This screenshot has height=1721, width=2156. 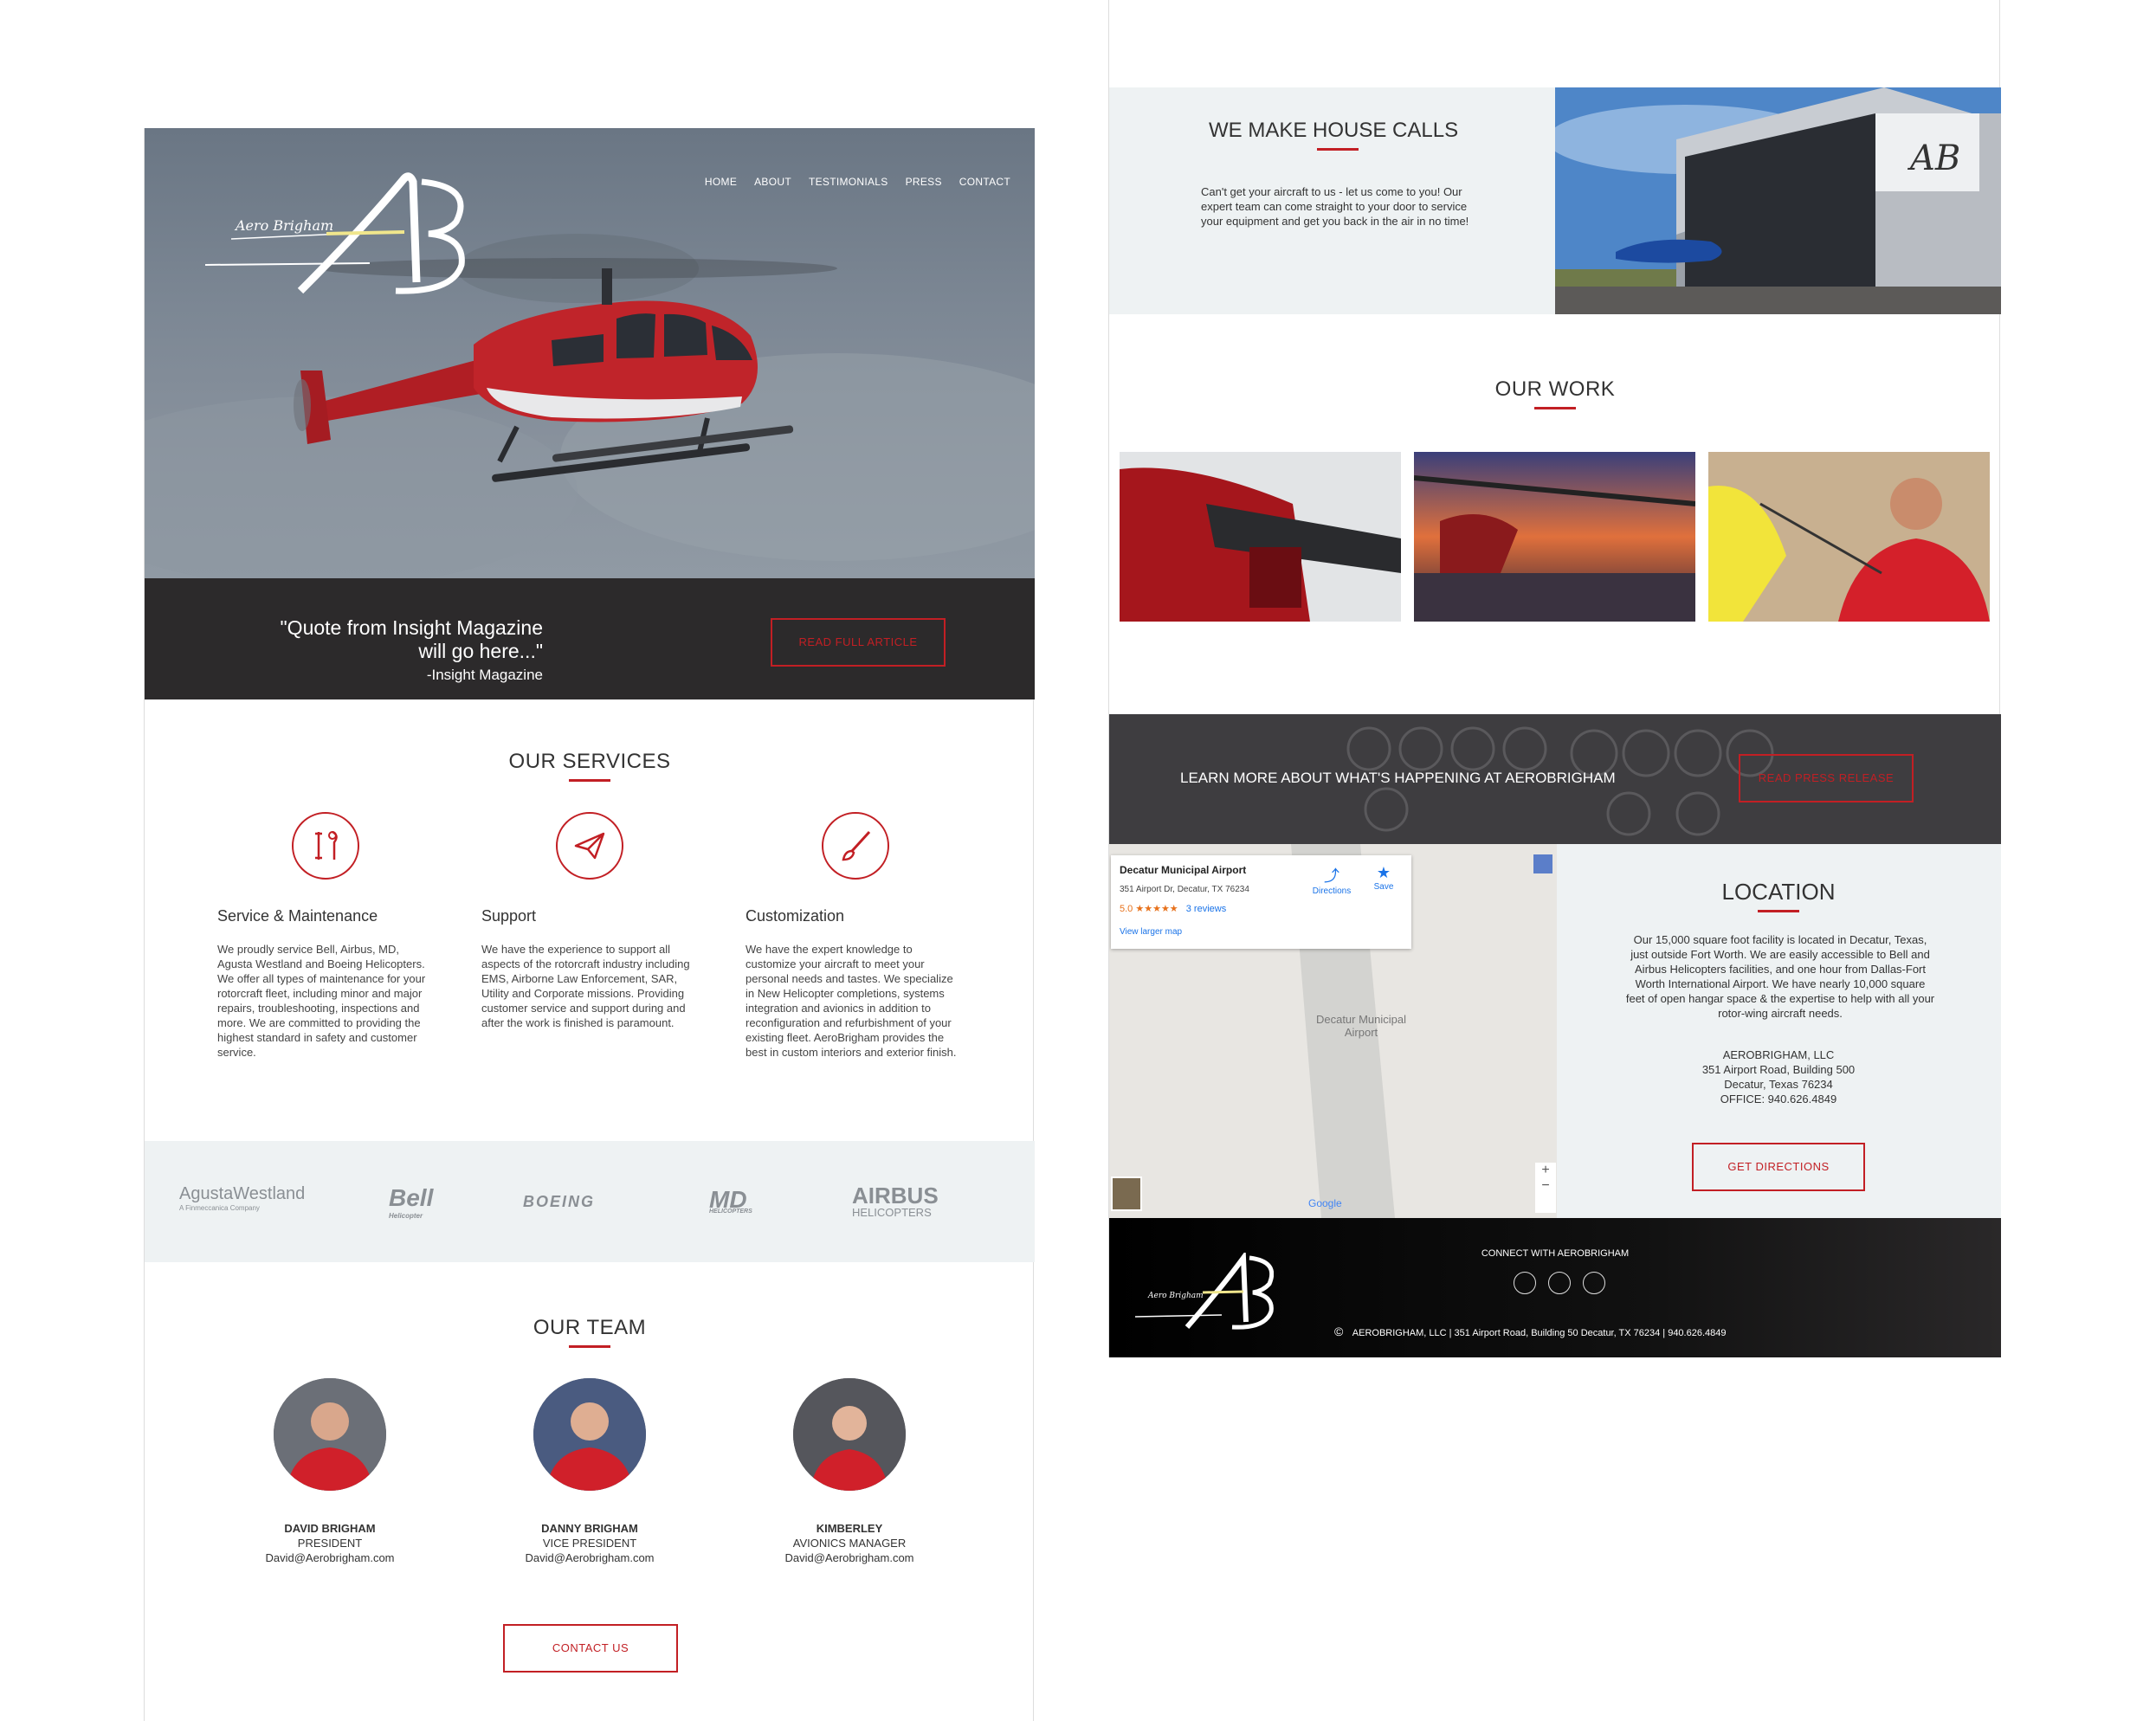 What do you see at coordinates (1126, 1194) in the screenshot?
I see `satellite-thumbnail` at bounding box center [1126, 1194].